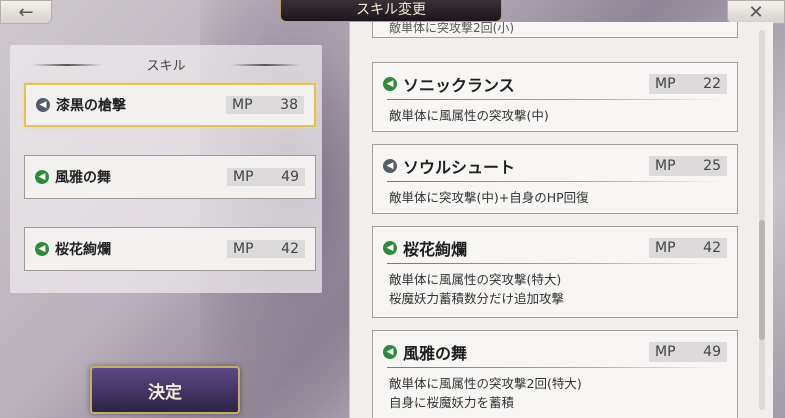 The height and width of the screenshot is (418, 785). What do you see at coordinates (452, 402) in the screenshot?
I see `desc-line: 自身に桜魔妖力を蓄積` at bounding box center [452, 402].